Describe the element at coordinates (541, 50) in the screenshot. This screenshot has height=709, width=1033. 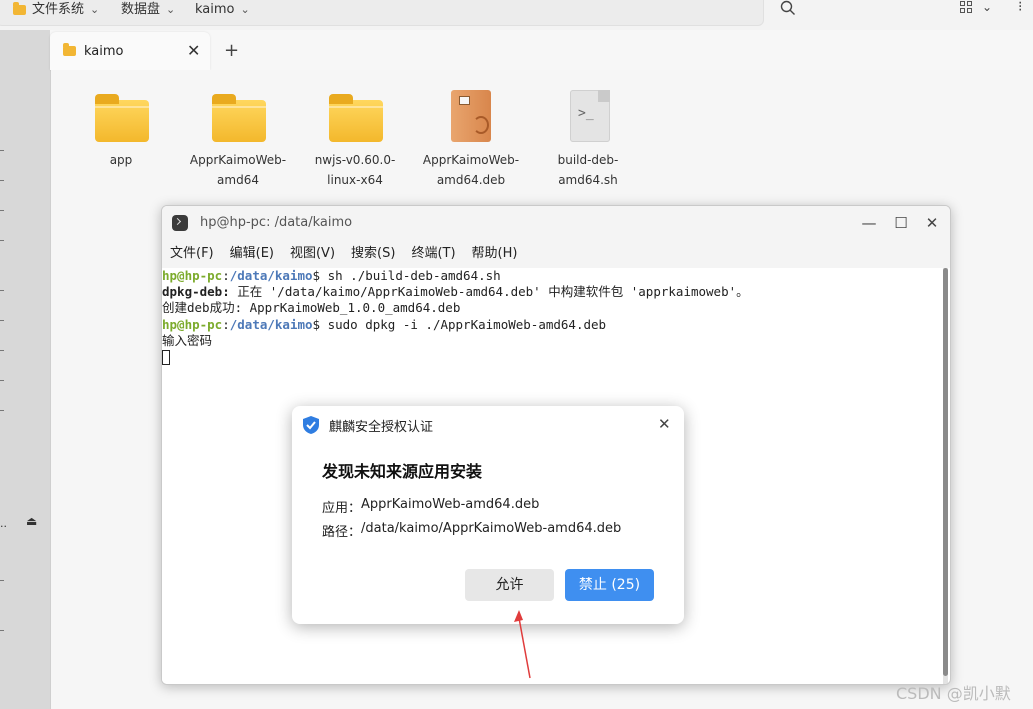
I see `tab-bar: kaimo ✕ +` at that location.